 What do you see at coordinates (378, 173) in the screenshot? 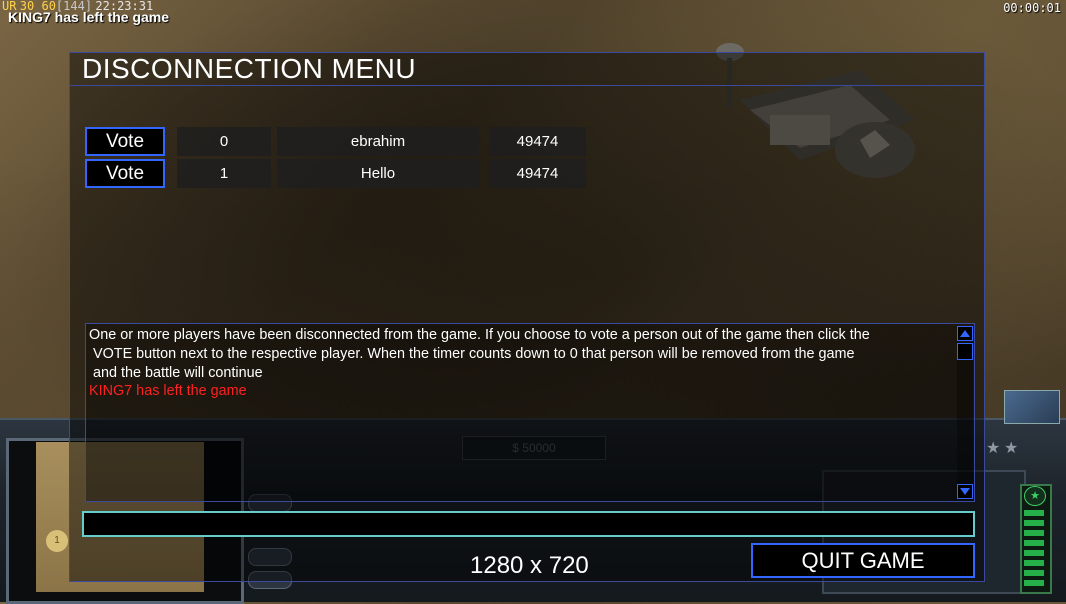
I see `player-name: Hello` at bounding box center [378, 173].